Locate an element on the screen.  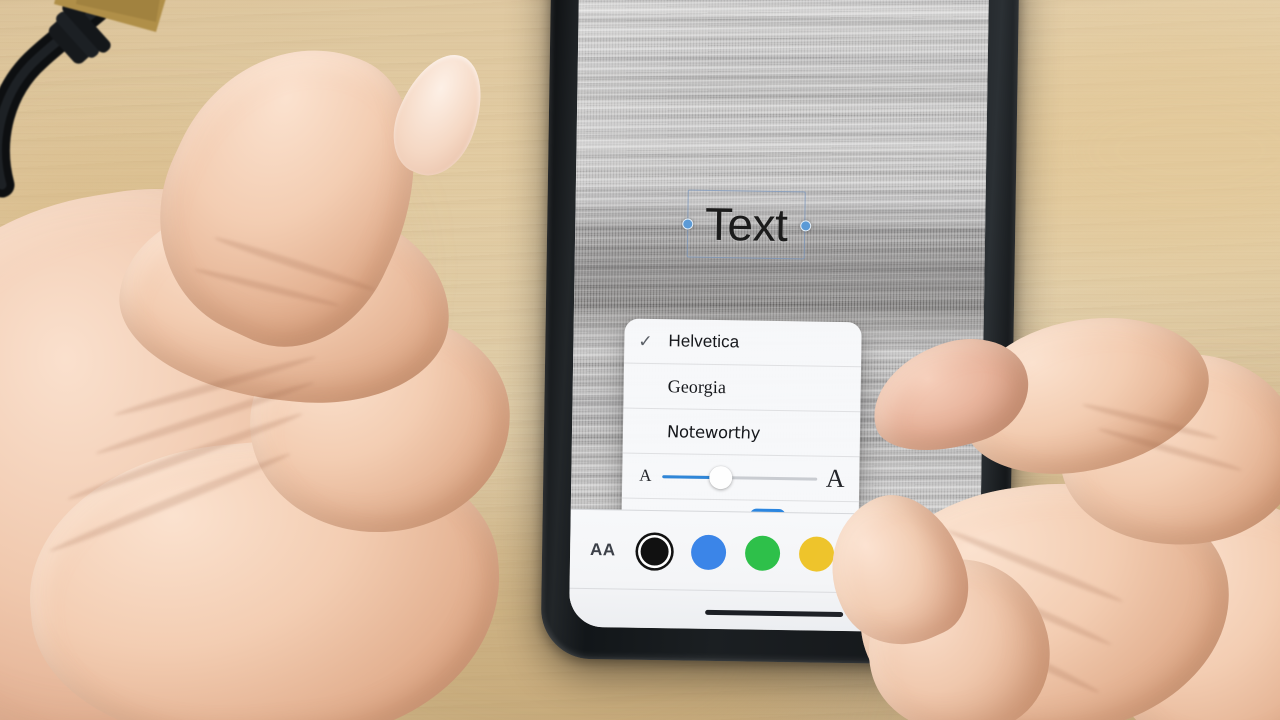
font-size-slider-row: A A is located at coordinates (740, 478).